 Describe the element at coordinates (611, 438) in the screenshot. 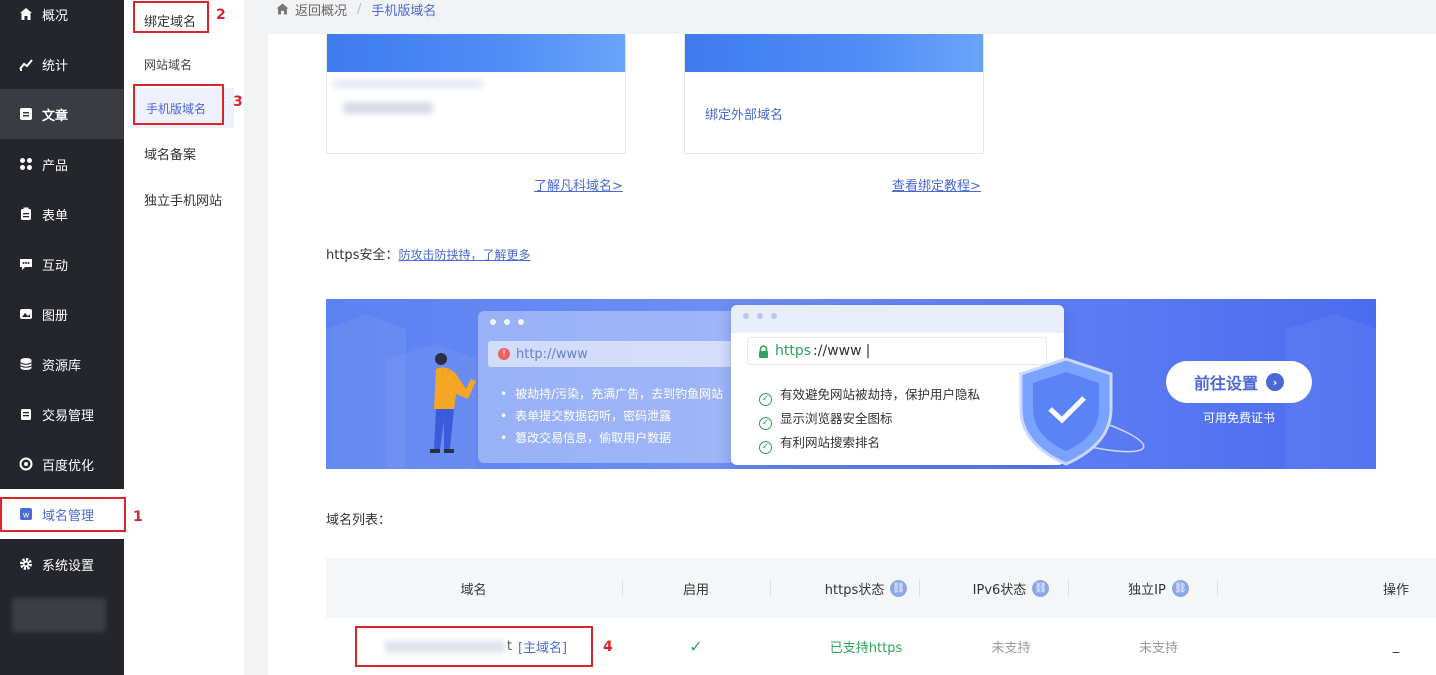

I see `list-item: 篡改交易信息，偷取用户数据` at that location.